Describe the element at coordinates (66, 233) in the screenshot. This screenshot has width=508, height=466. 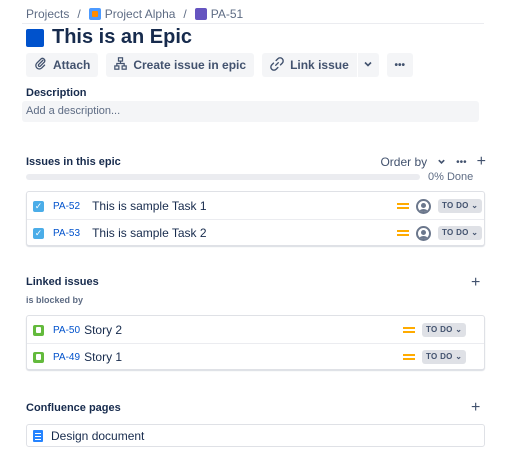
I see `issue-key-link: PA-53` at that location.